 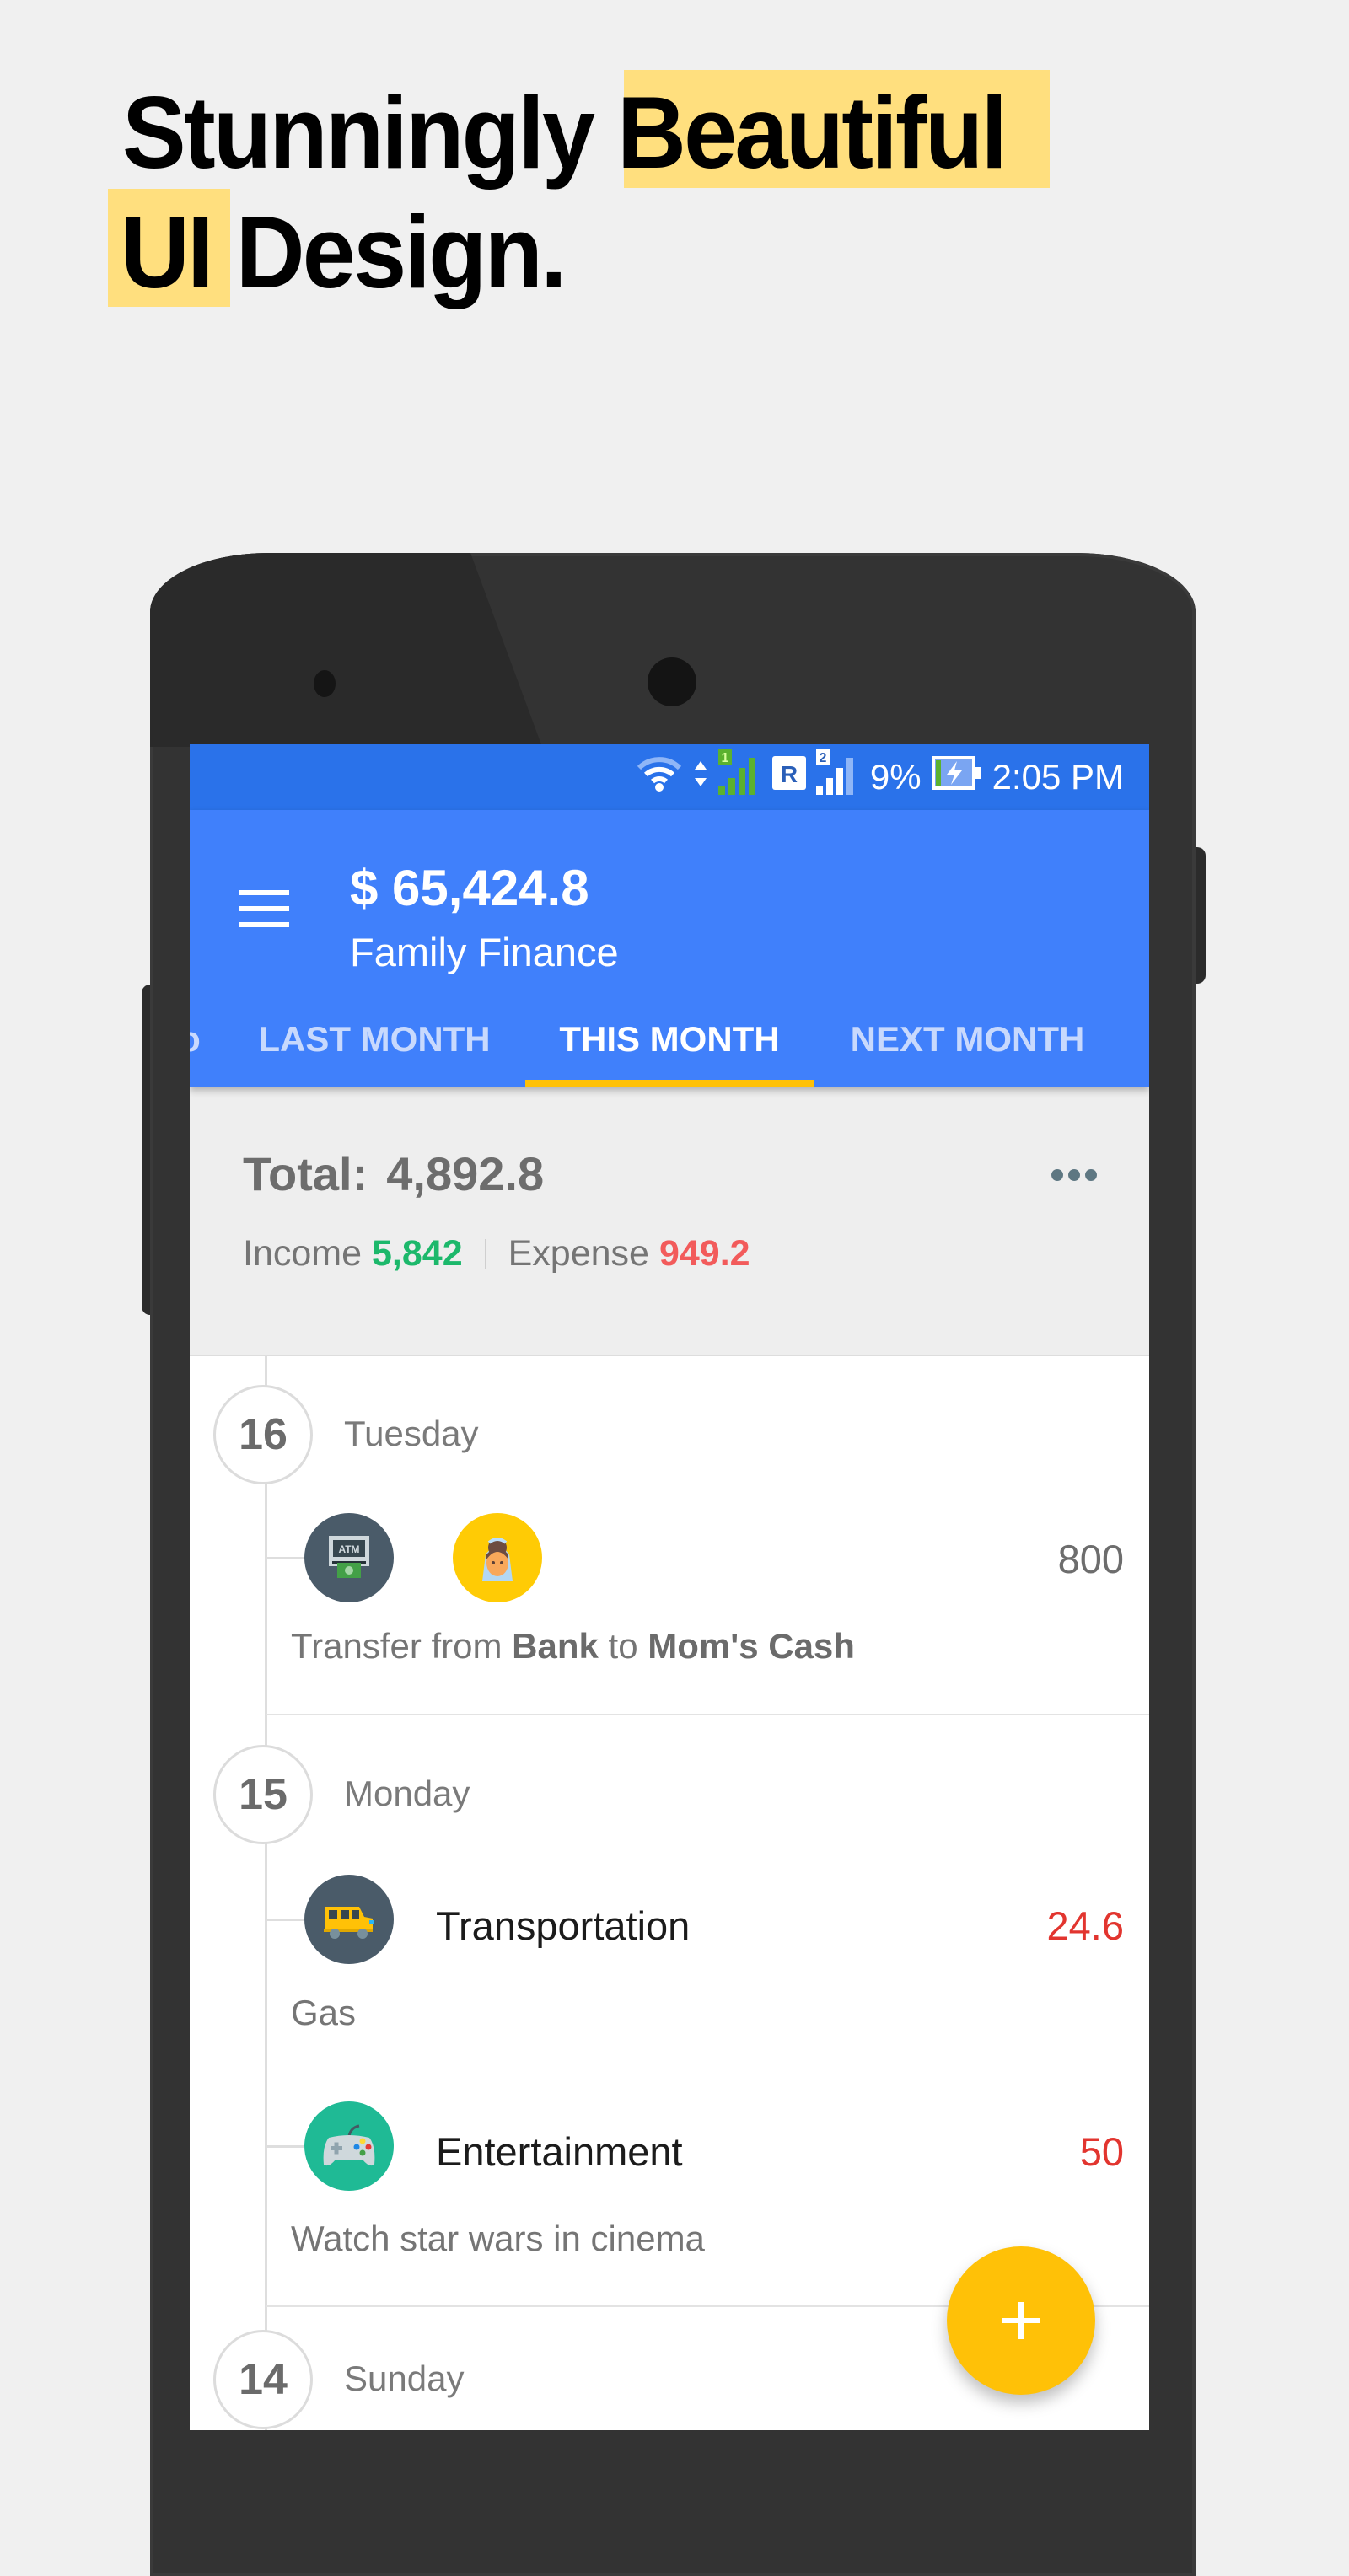 I want to click on atm-icon: ATM, so click(x=349, y=1557).